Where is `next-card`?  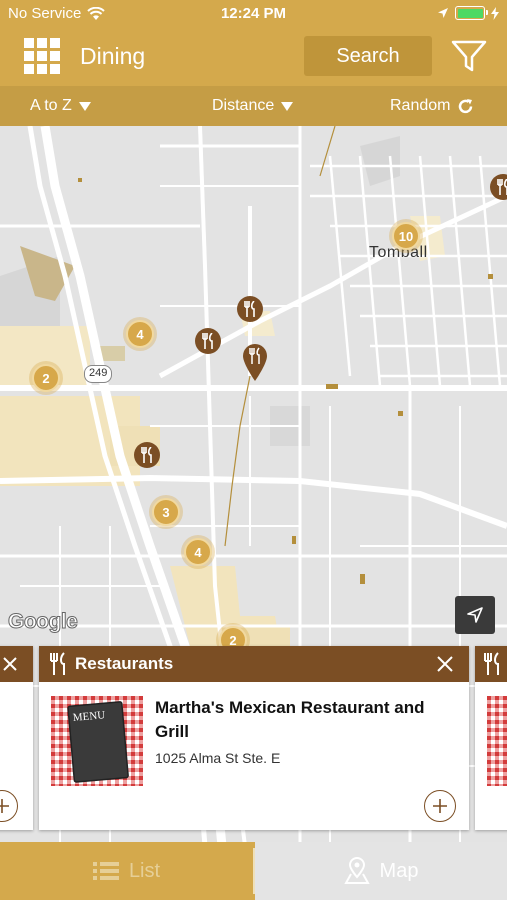 next-card is located at coordinates (491, 738).